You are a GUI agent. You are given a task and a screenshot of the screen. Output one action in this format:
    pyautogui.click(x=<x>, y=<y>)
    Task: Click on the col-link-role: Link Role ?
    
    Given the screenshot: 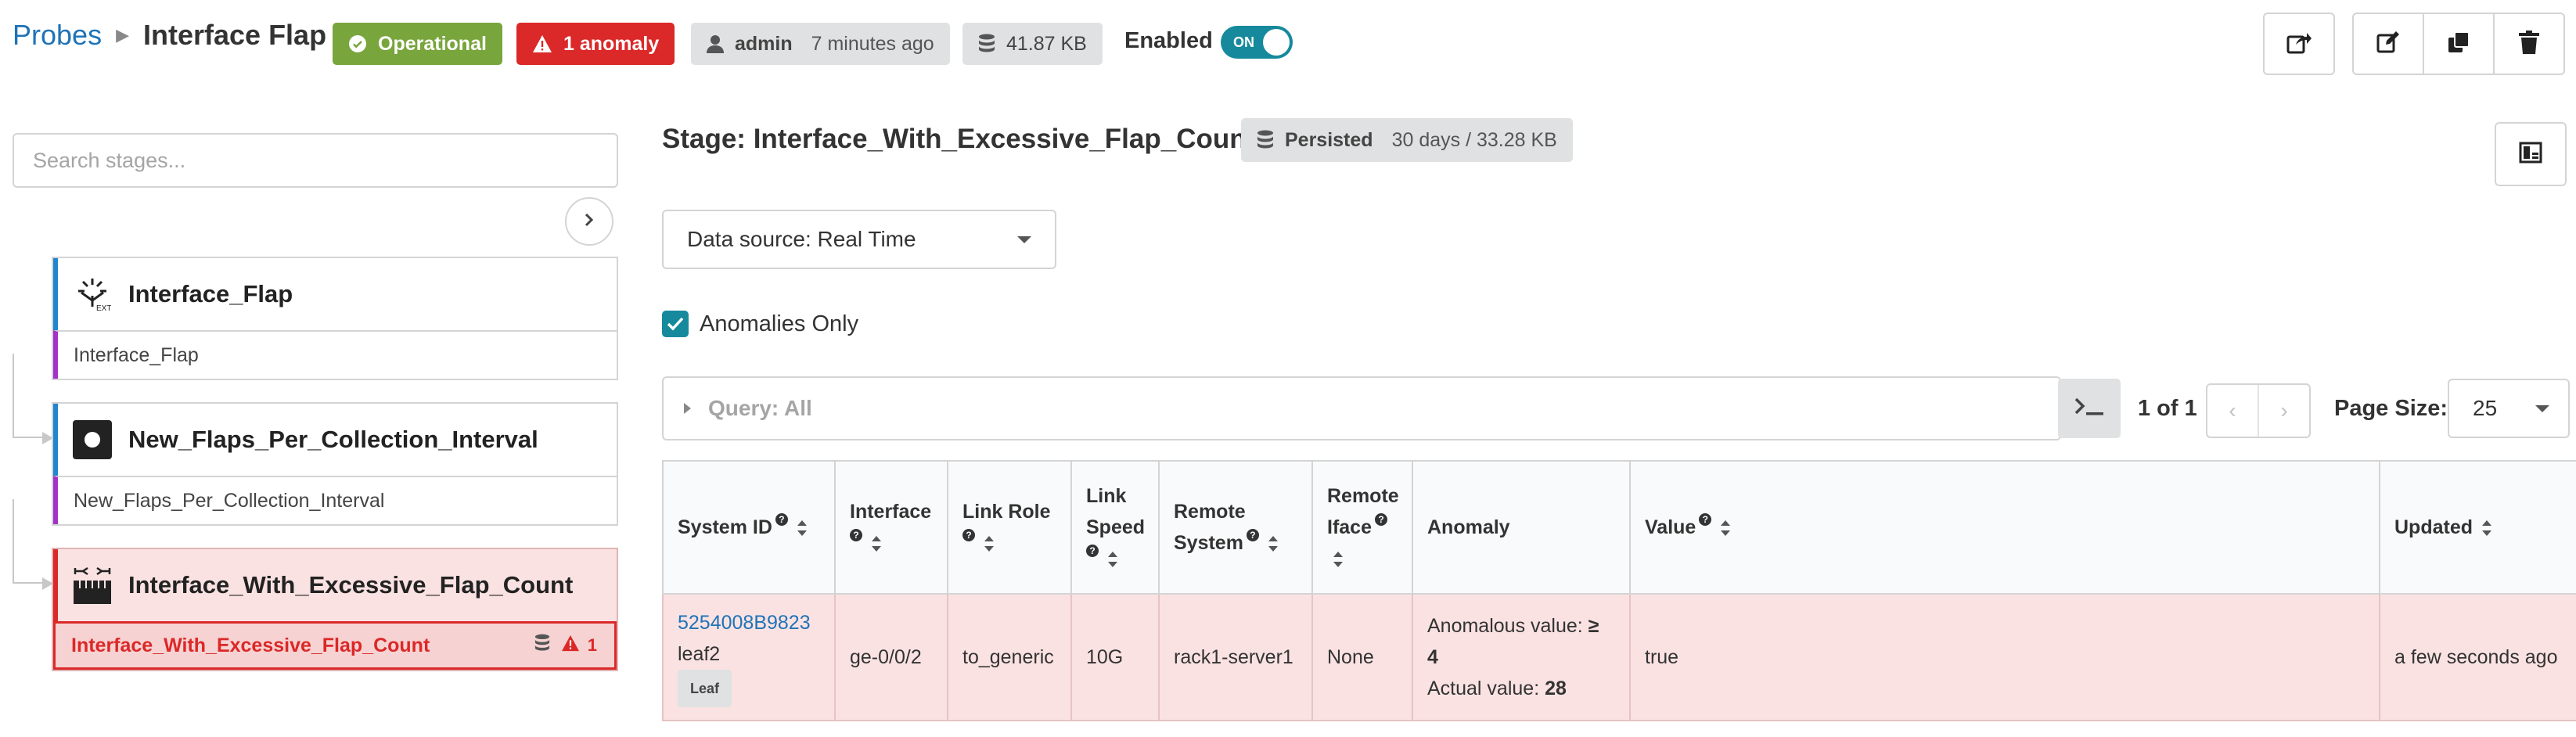 What is the action you would take?
    pyautogui.click(x=1009, y=527)
    